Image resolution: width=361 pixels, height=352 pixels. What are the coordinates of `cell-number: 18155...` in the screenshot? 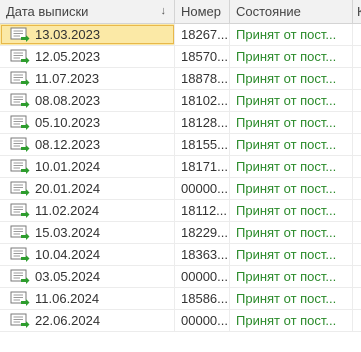 It's located at (202, 144).